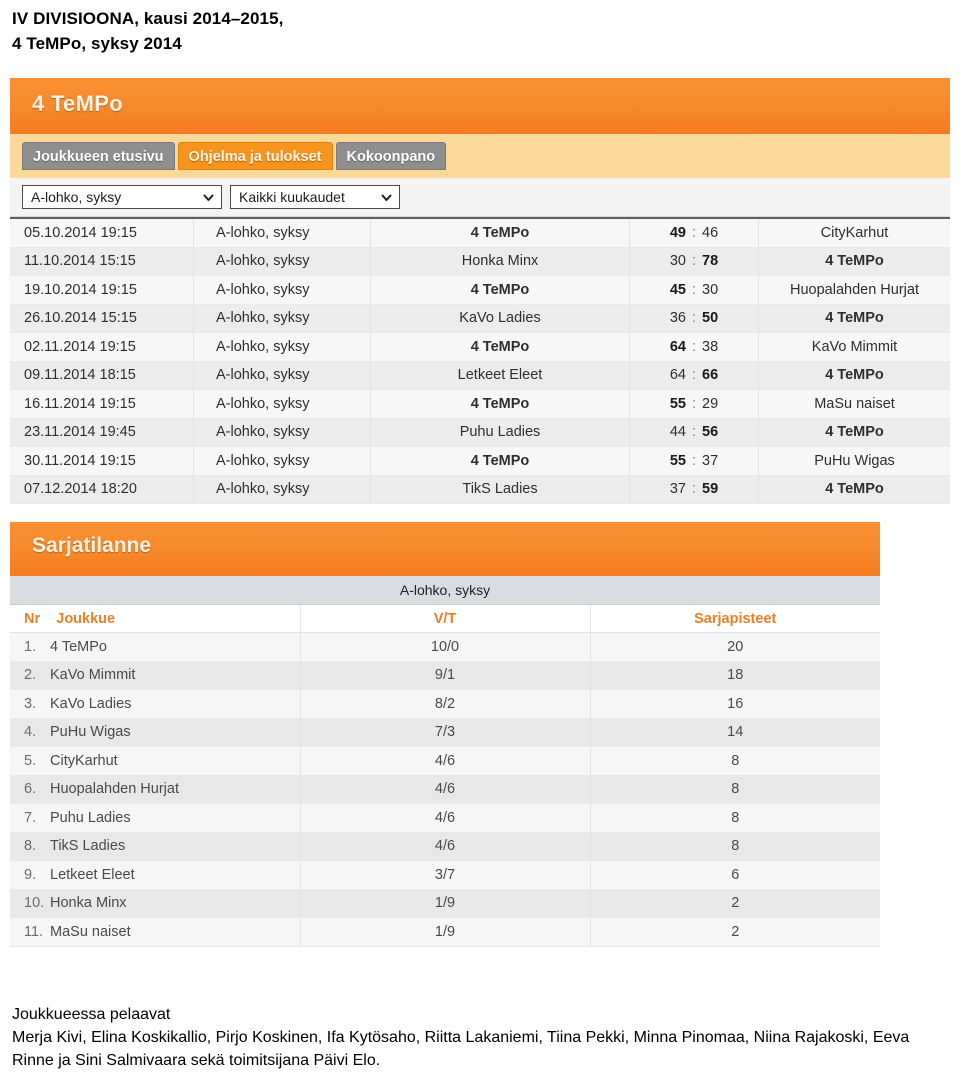  I want to click on match-score: 55 : 29, so click(694, 404).